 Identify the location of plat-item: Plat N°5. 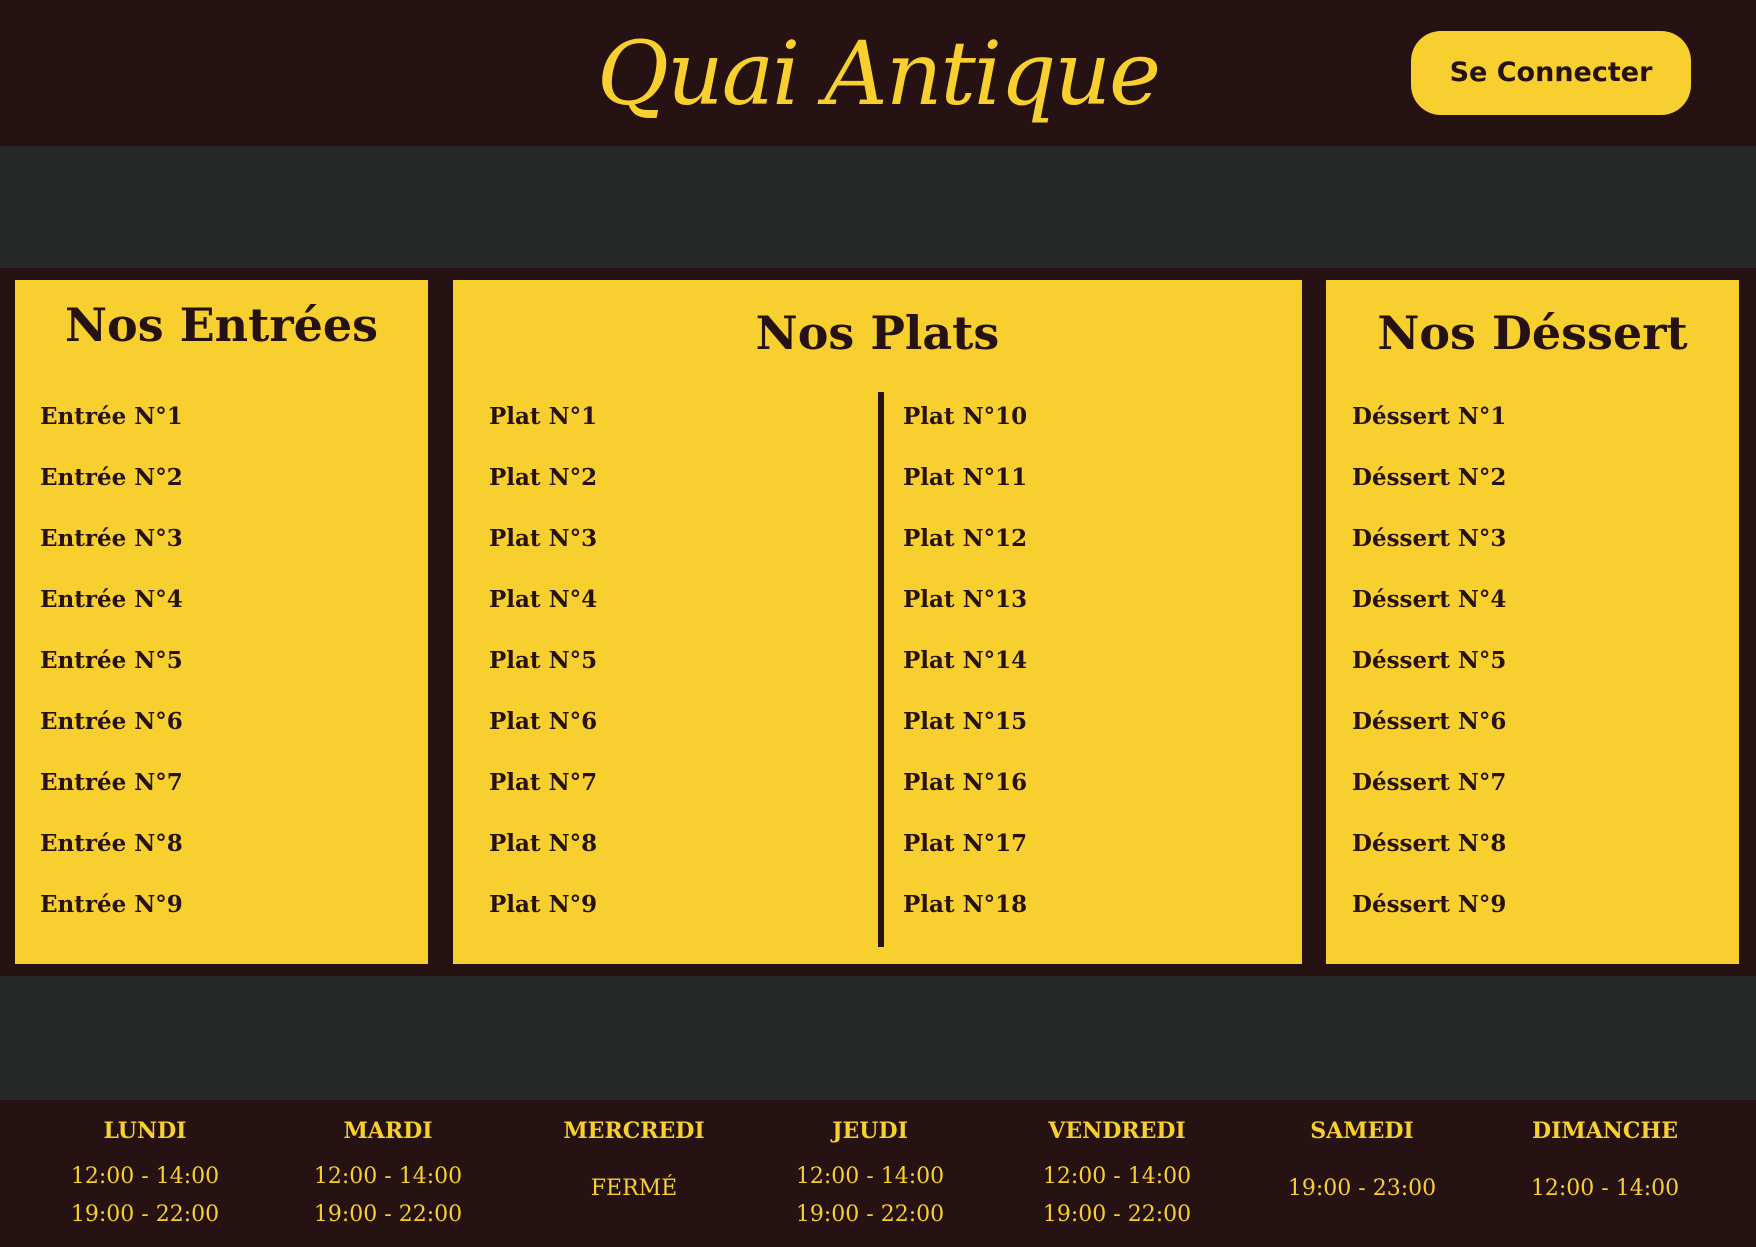
(543, 660).